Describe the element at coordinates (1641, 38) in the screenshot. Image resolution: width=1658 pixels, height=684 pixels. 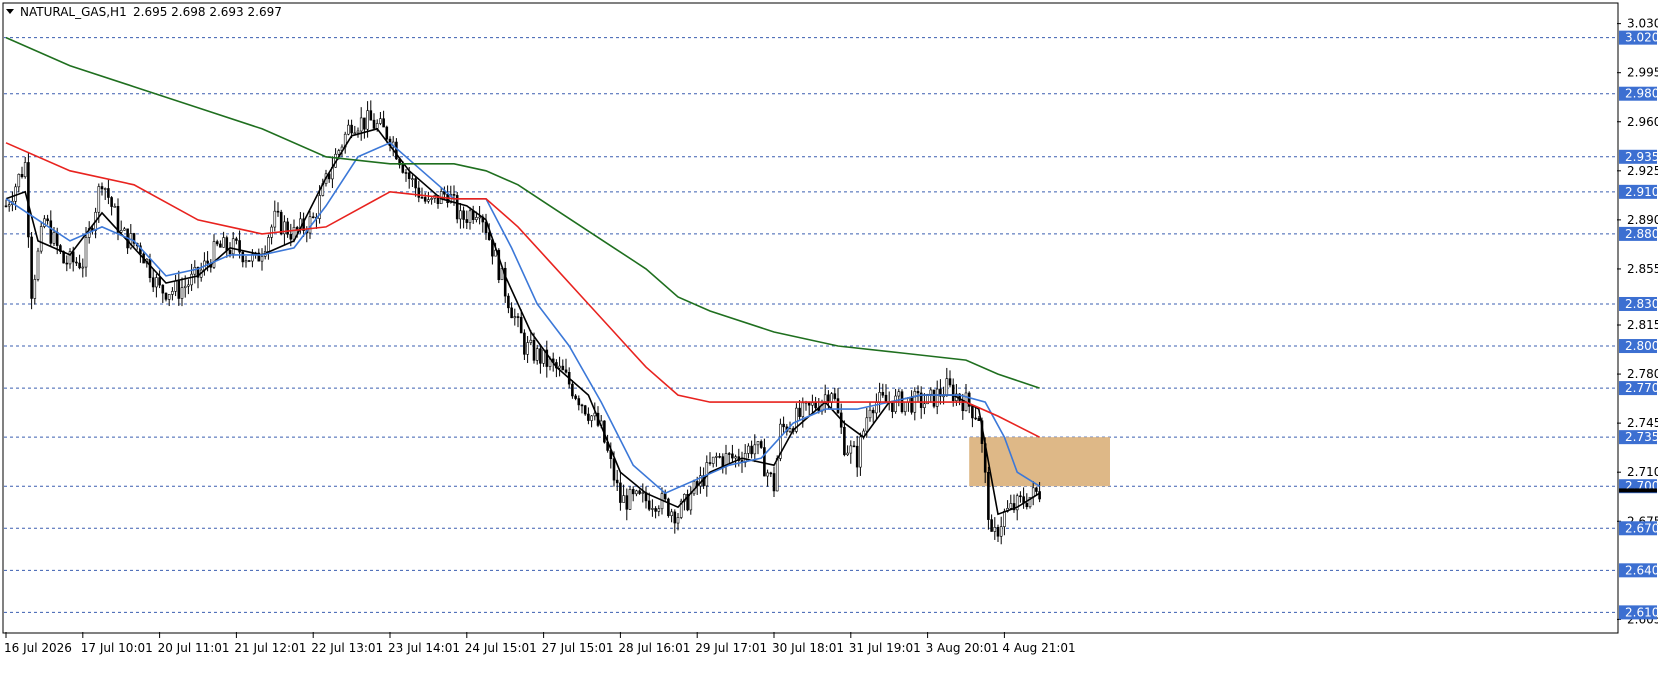
I see `level-price-label: 3.020` at that location.